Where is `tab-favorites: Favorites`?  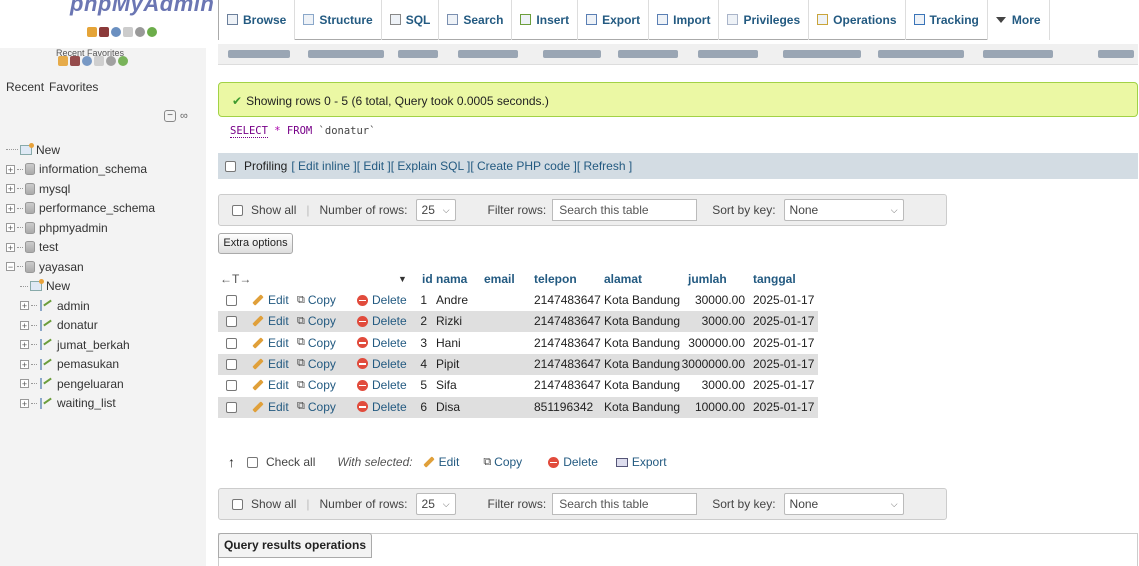 tab-favorites: Favorites is located at coordinates (73, 87).